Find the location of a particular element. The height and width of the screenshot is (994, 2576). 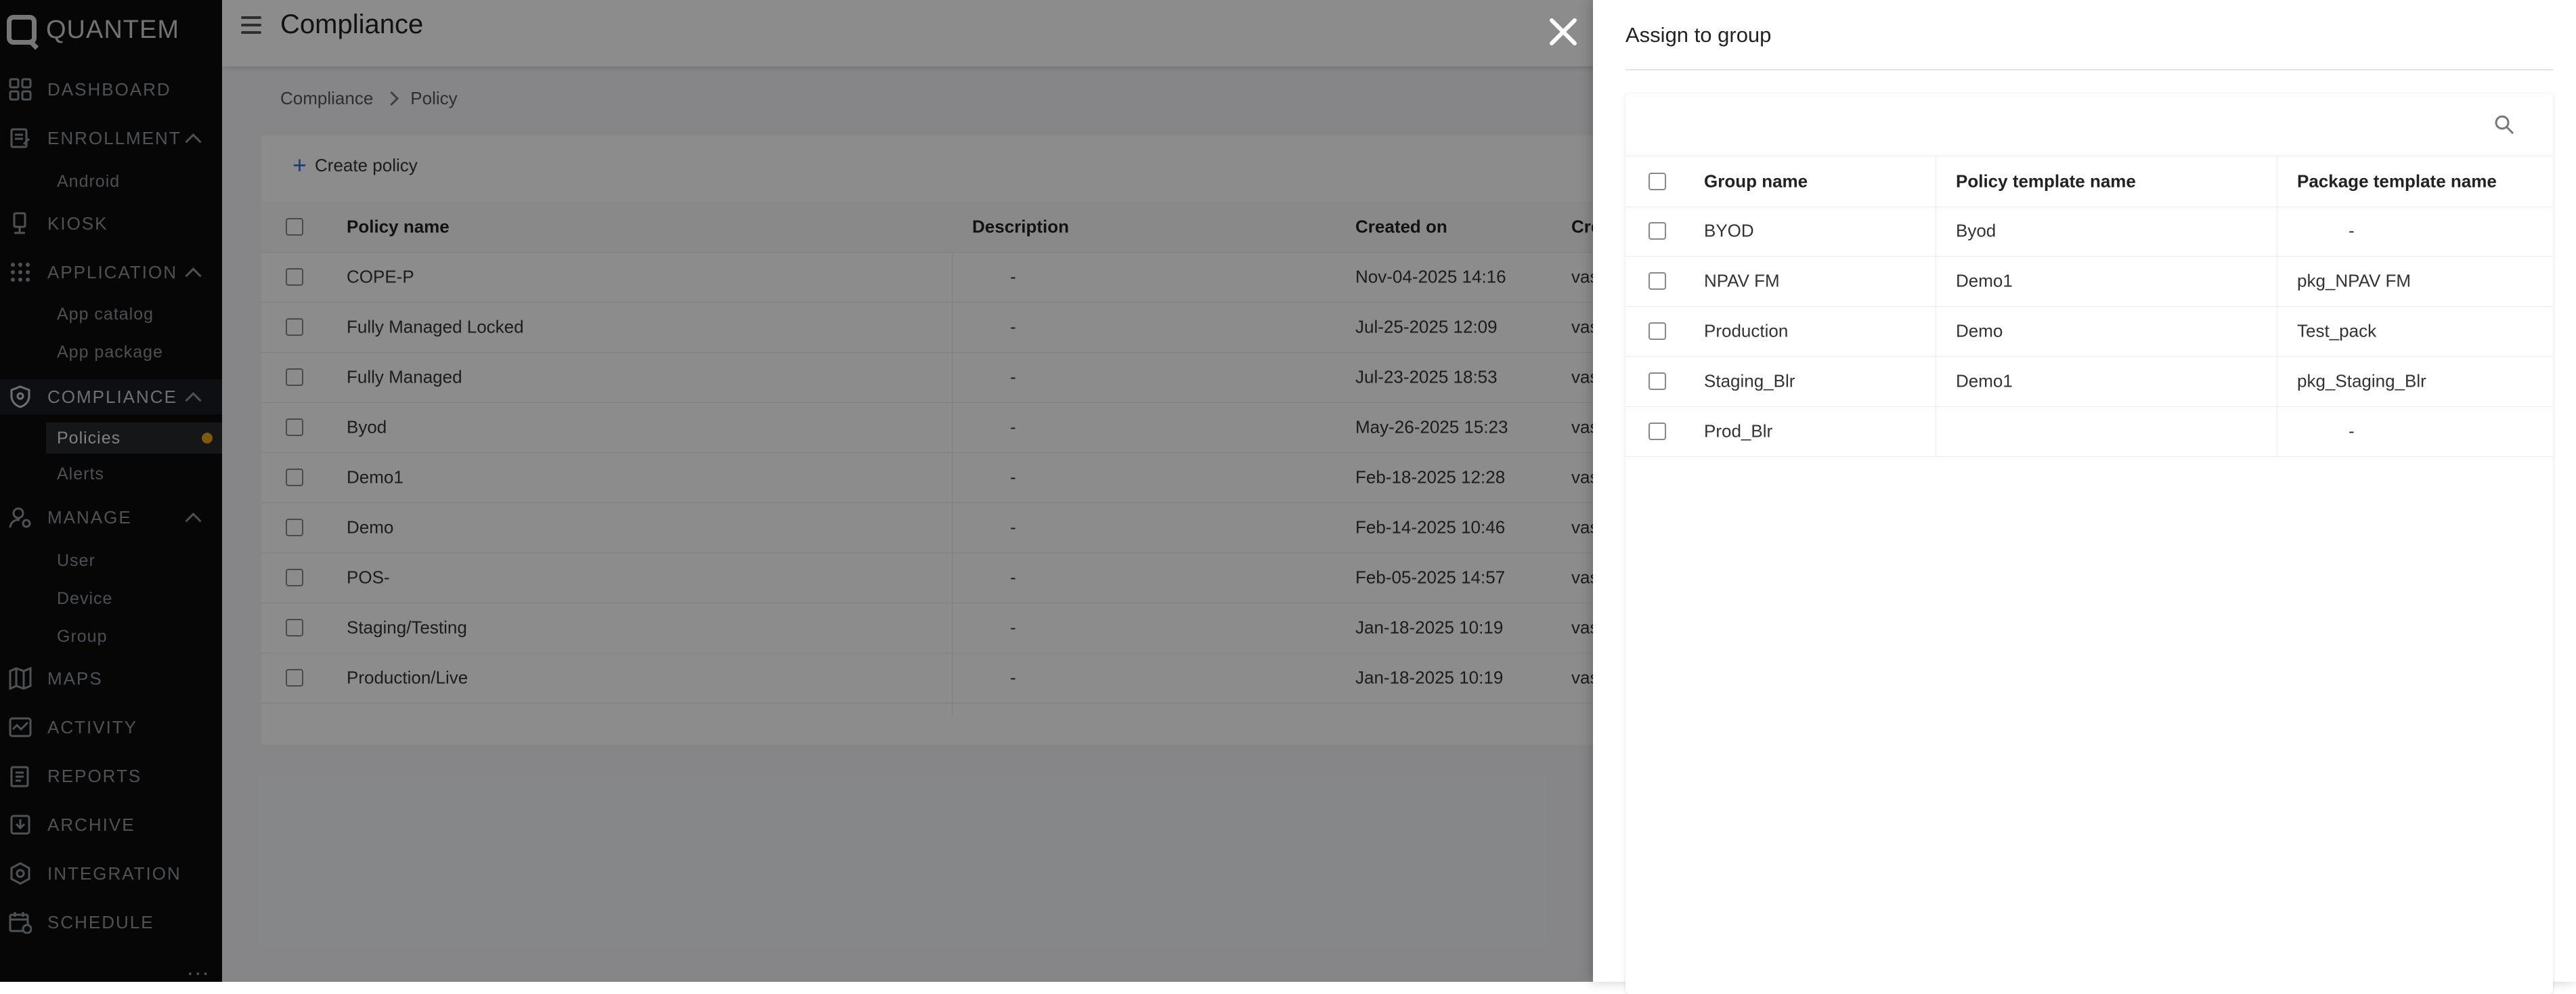

drawer-title: Assign to group is located at coordinates (1698, 35).